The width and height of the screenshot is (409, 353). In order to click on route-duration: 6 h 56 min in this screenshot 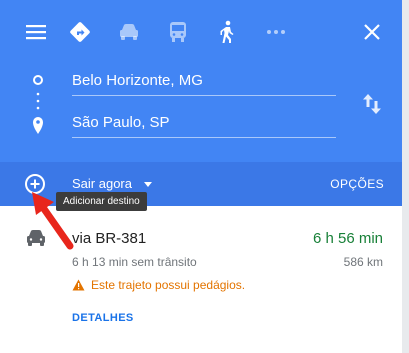, I will do `click(347, 238)`.